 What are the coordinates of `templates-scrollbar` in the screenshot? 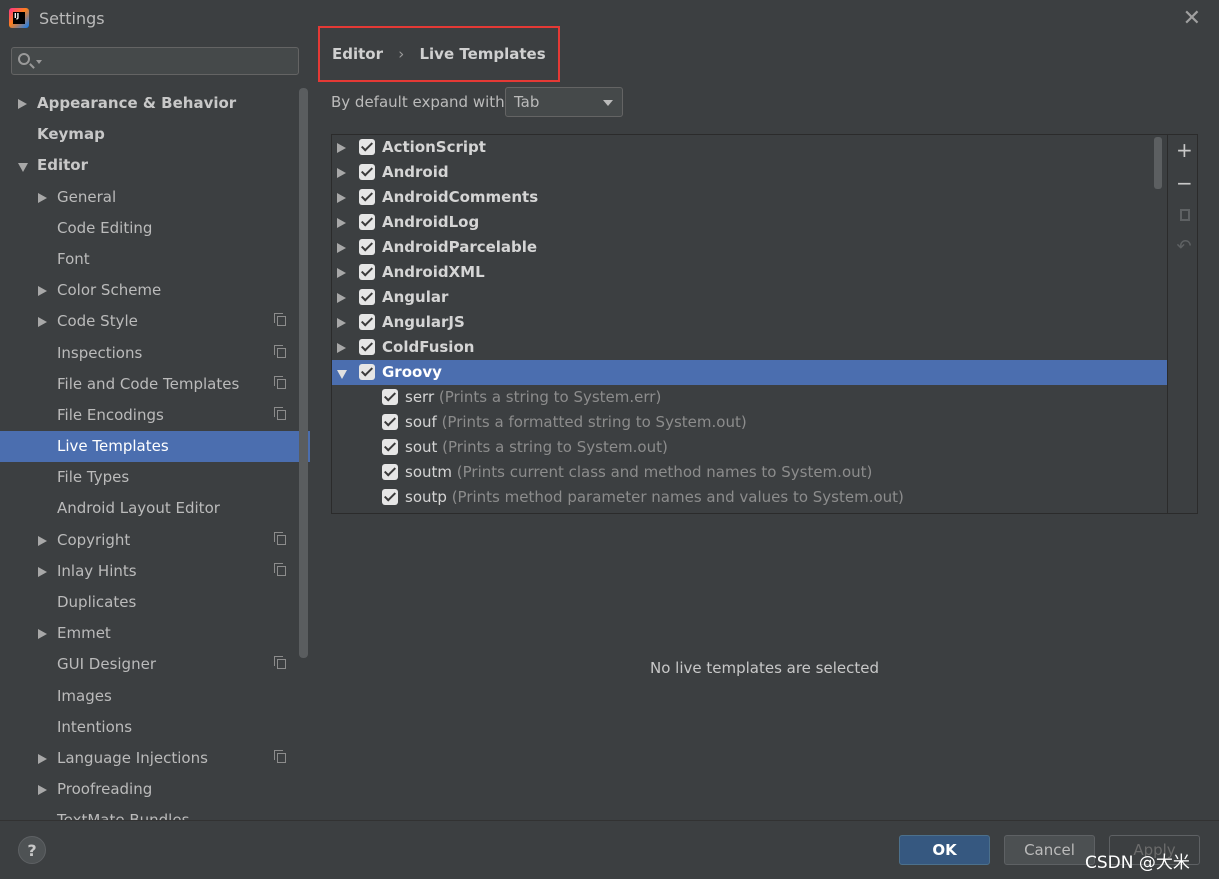 It's located at (1158, 163).